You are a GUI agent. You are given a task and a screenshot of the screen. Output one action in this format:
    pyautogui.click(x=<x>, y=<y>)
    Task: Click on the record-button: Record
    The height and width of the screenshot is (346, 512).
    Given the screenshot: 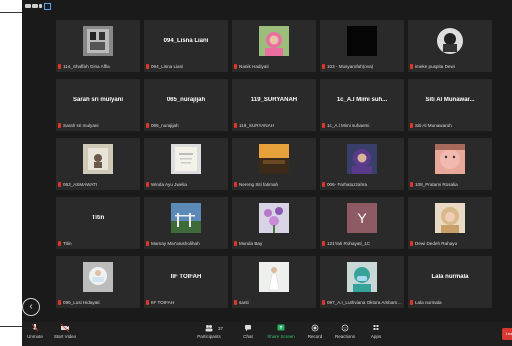 What is the action you would take?
    pyautogui.click(x=315, y=331)
    